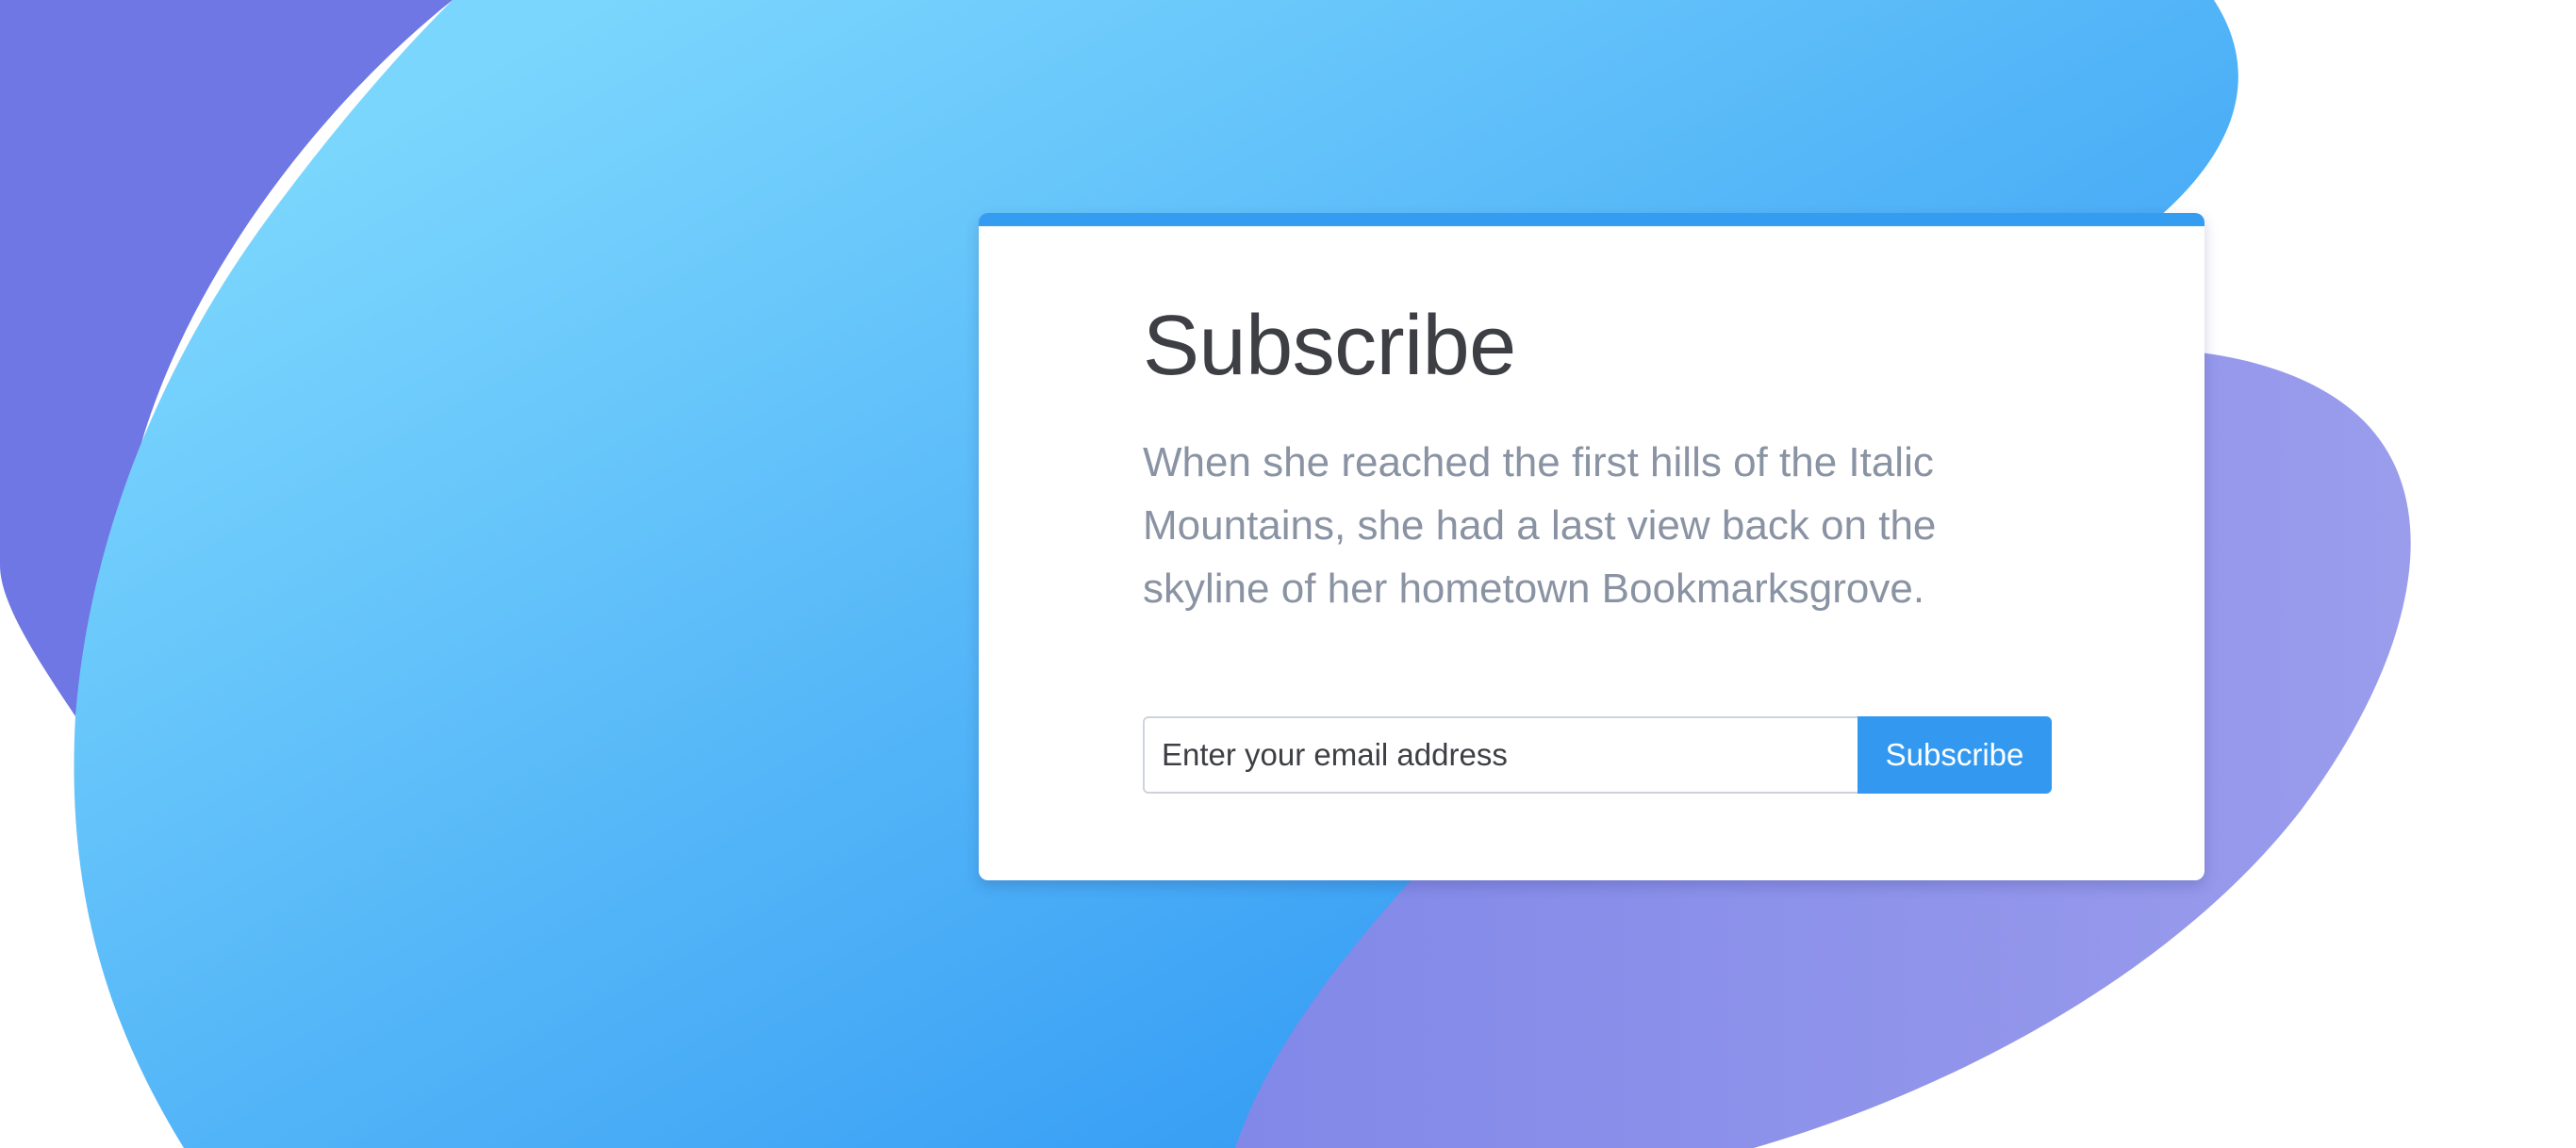  Describe the element at coordinates (1329, 346) in the screenshot. I see `card-title: Subscribe` at that location.